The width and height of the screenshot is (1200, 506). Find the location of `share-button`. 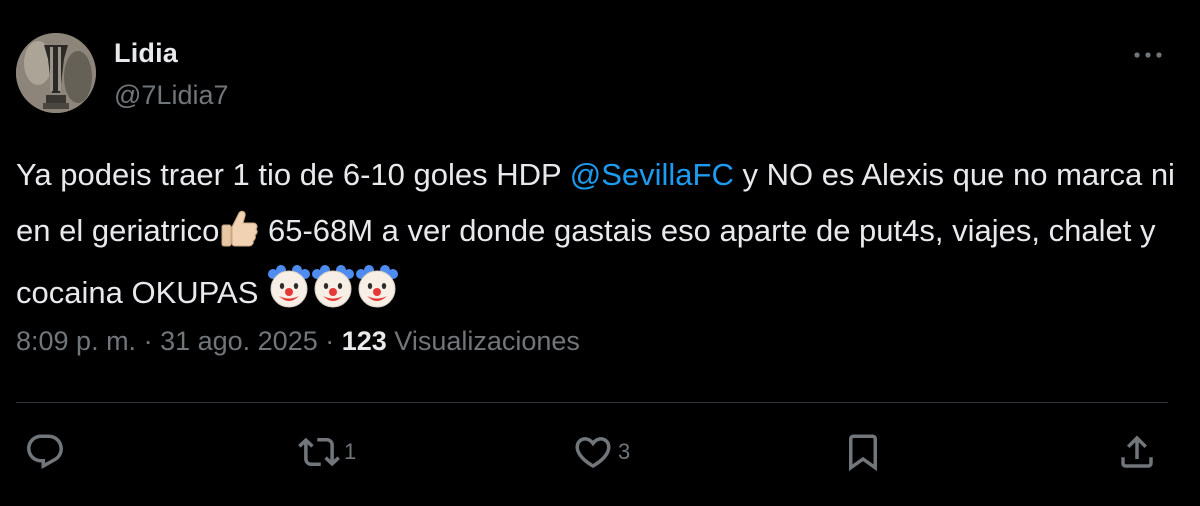

share-button is located at coordinates (1139, 452).